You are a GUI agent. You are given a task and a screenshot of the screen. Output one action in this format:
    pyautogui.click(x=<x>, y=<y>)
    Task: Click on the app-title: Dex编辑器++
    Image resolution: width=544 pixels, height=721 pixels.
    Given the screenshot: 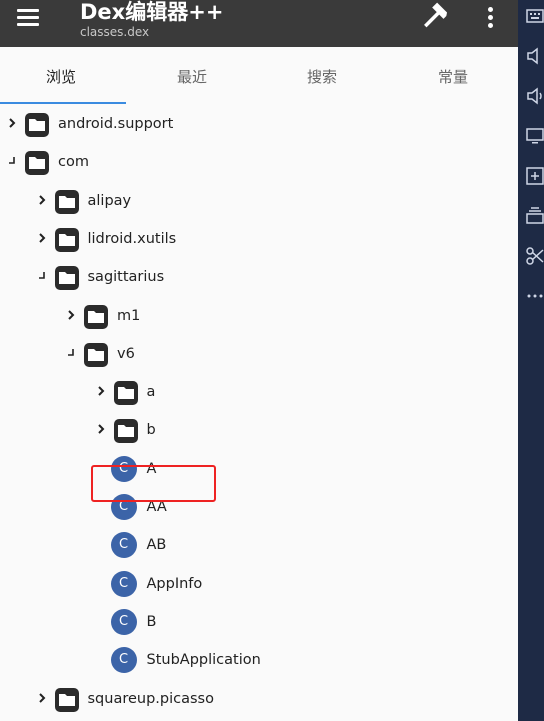 What is the action you would take?
    pyautogui.click(x=152, y=12)
    